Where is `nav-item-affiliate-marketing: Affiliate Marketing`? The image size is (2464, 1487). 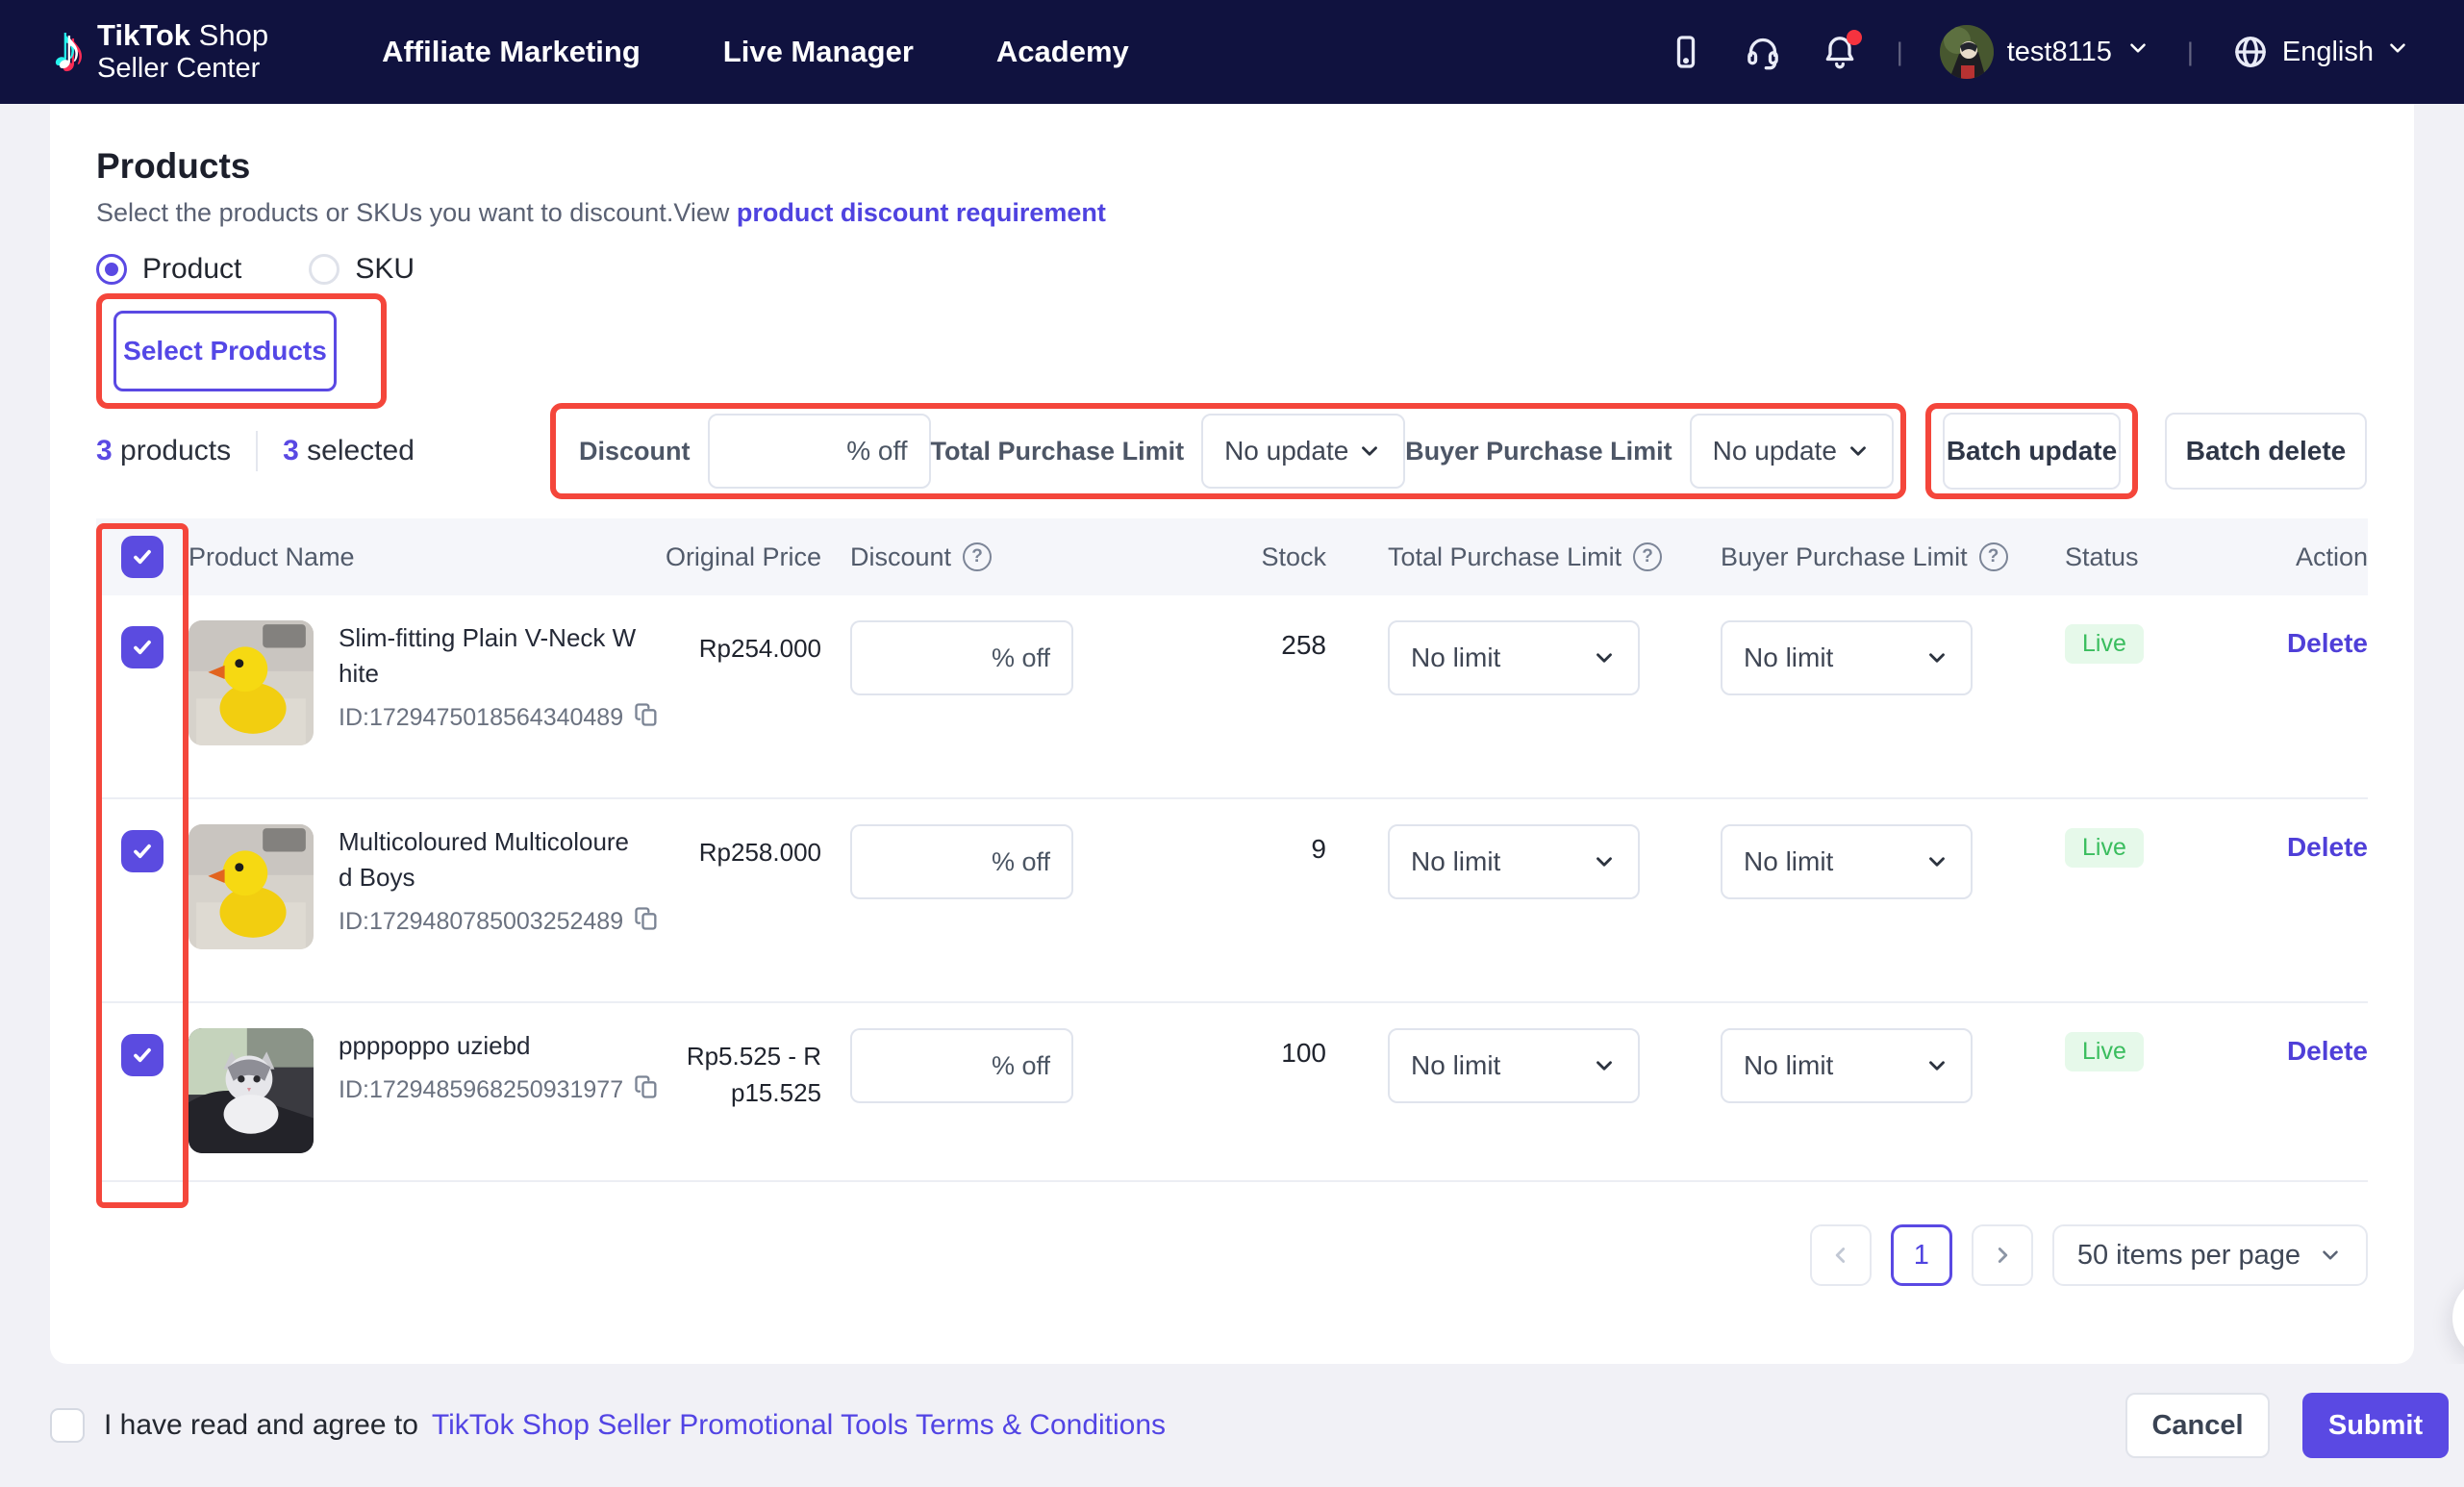 nav-item-affiliate-marketing: Affiliate Marketing is located at coordinates (511, 52).